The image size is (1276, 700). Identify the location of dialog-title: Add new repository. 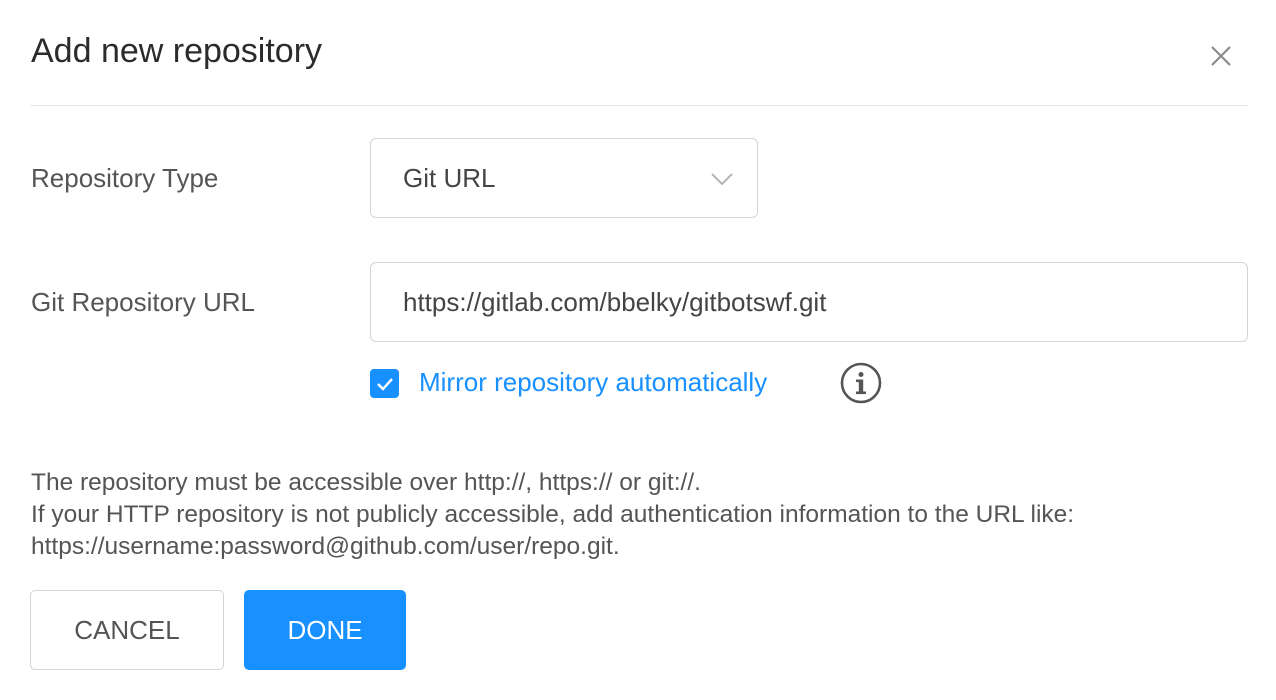
(177, 51).